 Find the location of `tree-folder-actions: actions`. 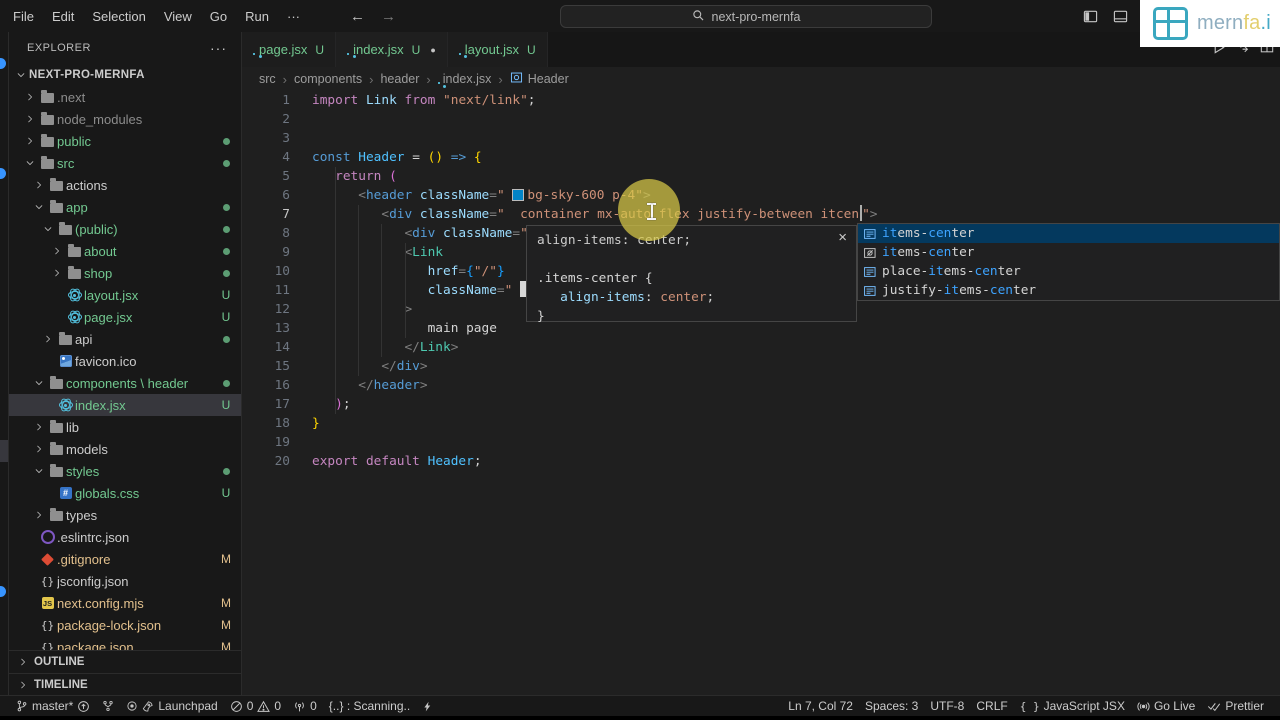

tree-folder-actions: actions is located at coordinates (125, 185).